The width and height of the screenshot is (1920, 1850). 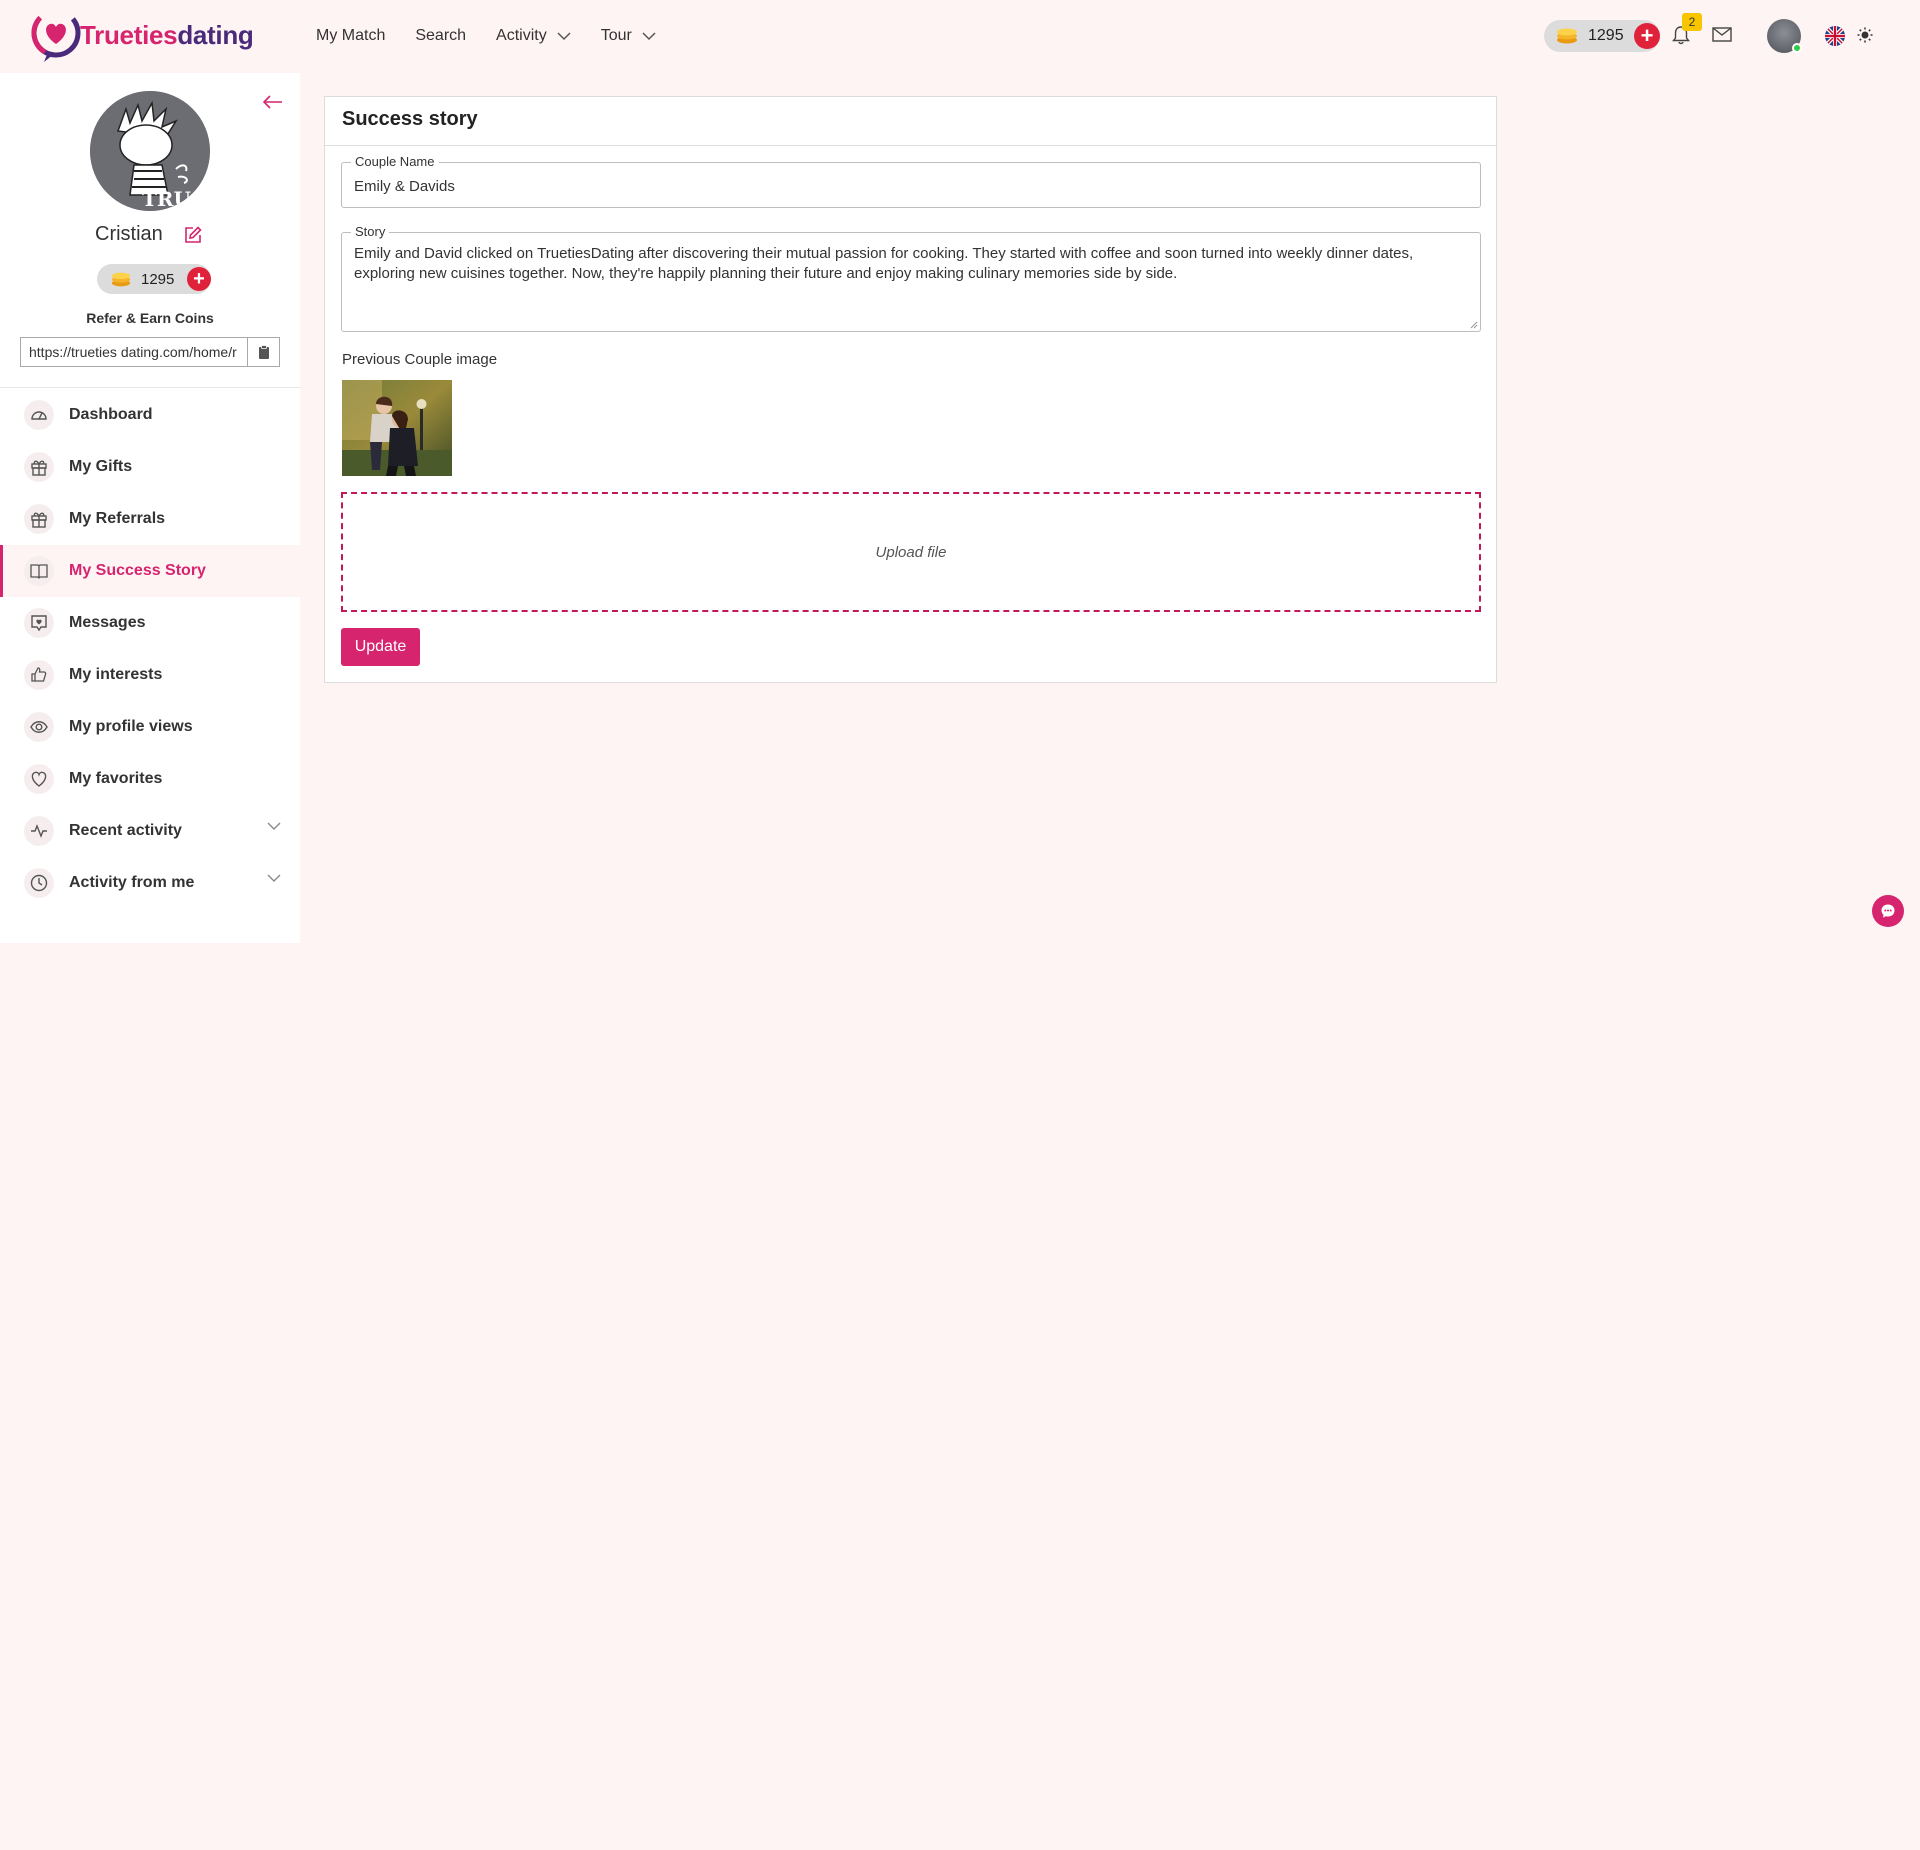 I want to click on sidebar-item-my-favorites: My favorites, so click(x=150, y=779).